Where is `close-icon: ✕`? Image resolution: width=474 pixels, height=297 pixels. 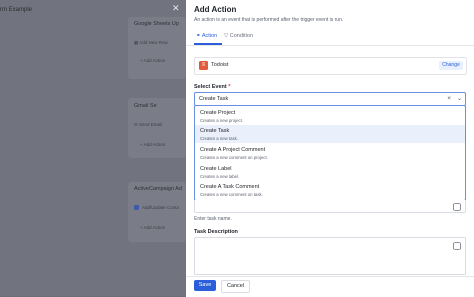
close-icon: ✕ is located at coordinates (176, 8).